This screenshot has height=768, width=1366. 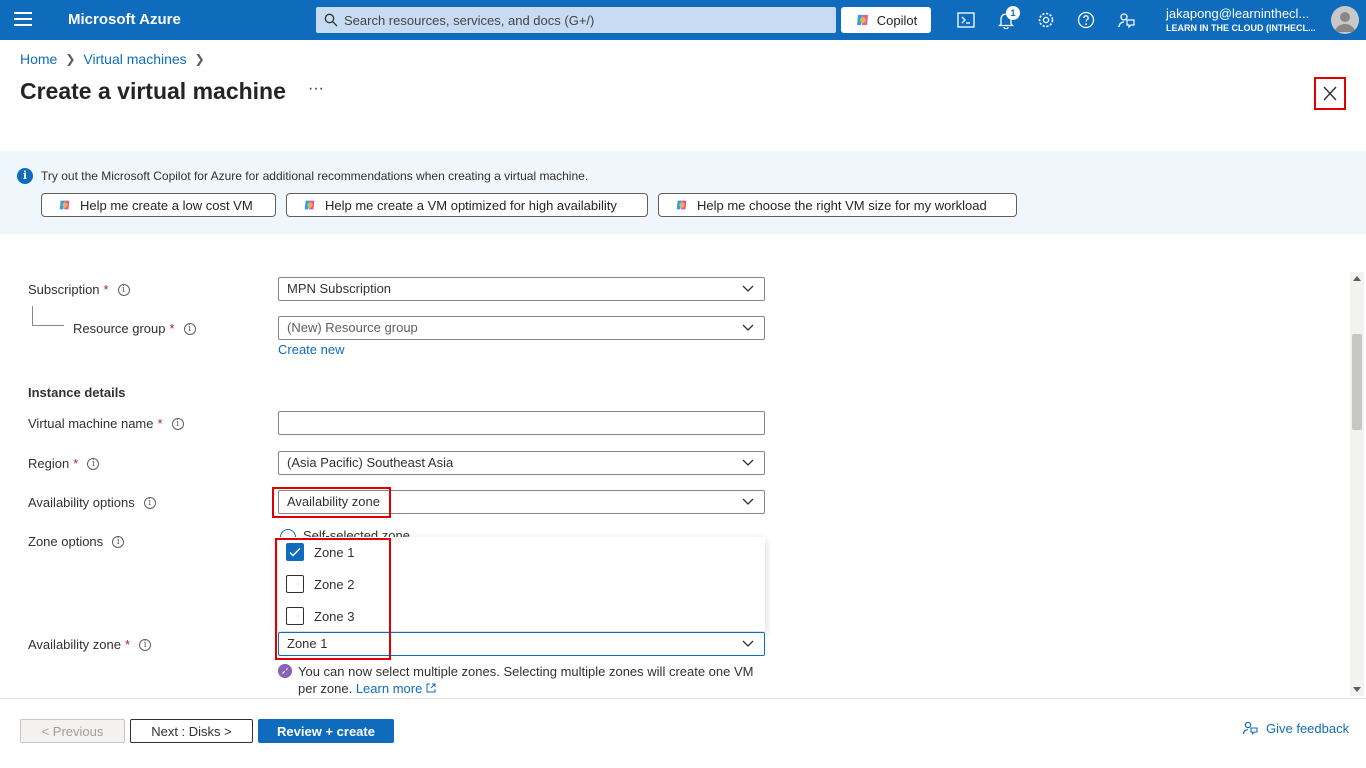 I want to click on vm-name-label: Virtual machine name * i, so click(x=106, y=423).